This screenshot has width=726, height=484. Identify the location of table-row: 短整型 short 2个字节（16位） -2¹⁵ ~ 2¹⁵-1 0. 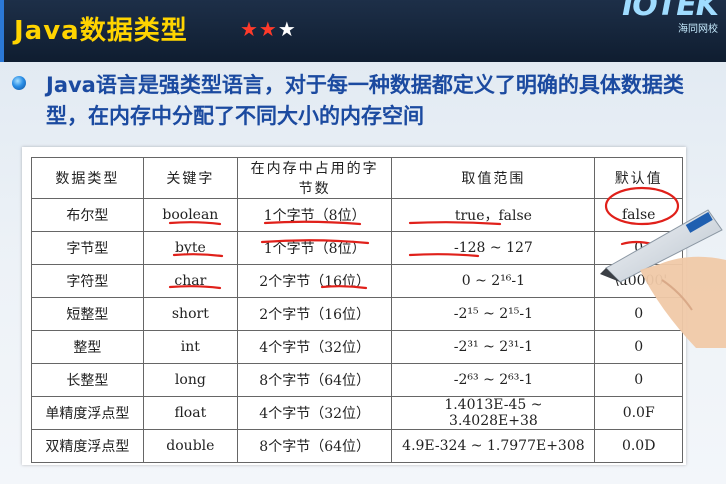
(357, 314).